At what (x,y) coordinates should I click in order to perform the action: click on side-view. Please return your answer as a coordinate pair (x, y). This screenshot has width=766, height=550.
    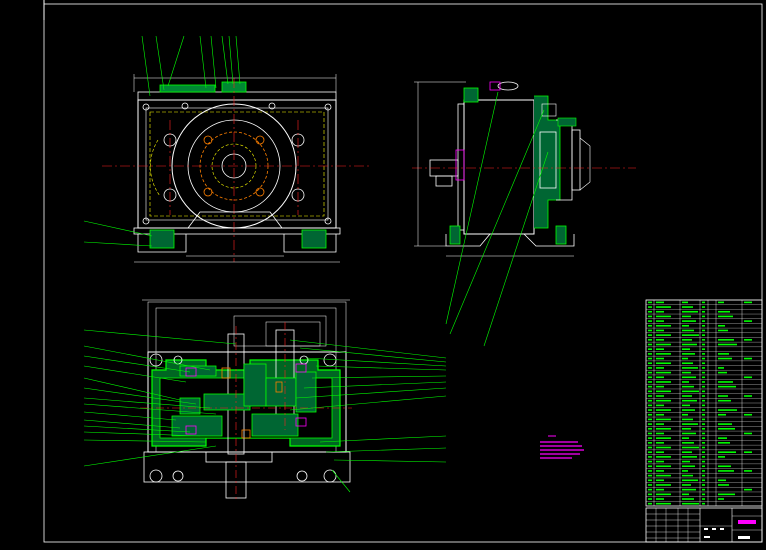
    Looking at the image, I should click on (524, 214).